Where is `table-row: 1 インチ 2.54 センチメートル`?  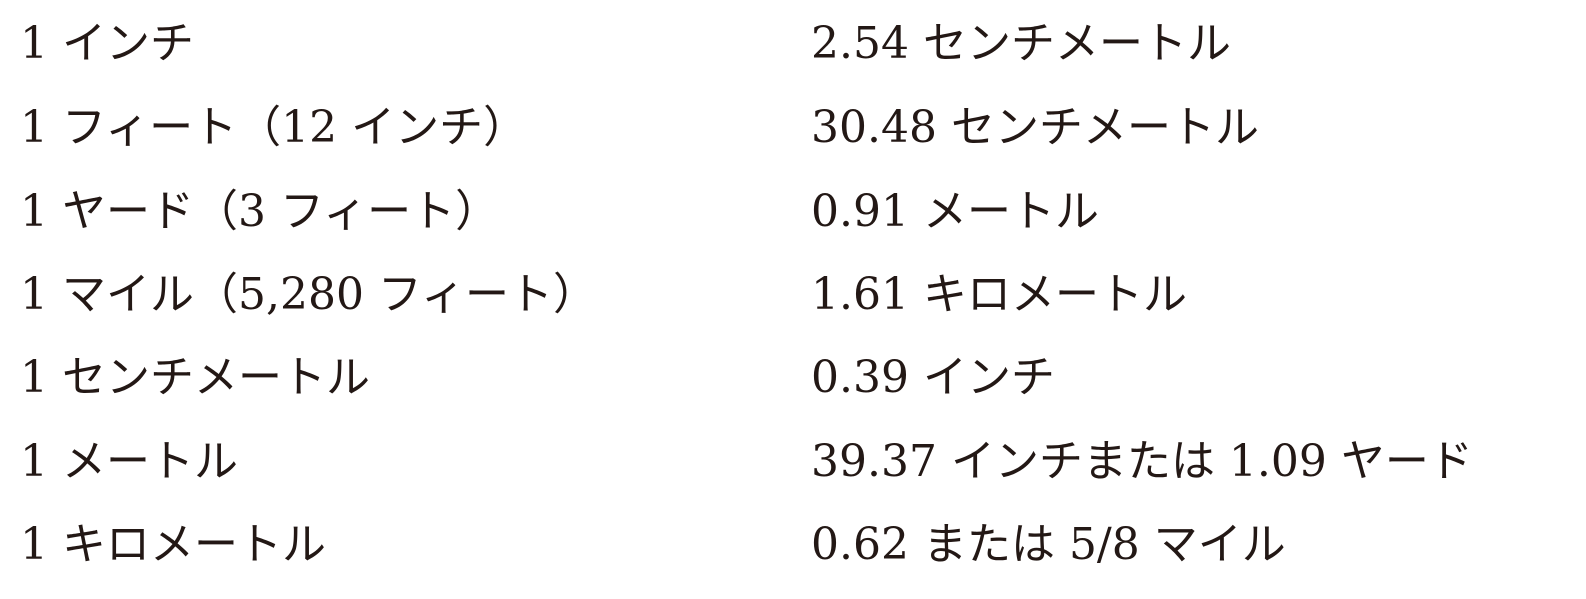 table-row: 1 インチ 2.54 センチメートル is located at coordinates (800, 44).